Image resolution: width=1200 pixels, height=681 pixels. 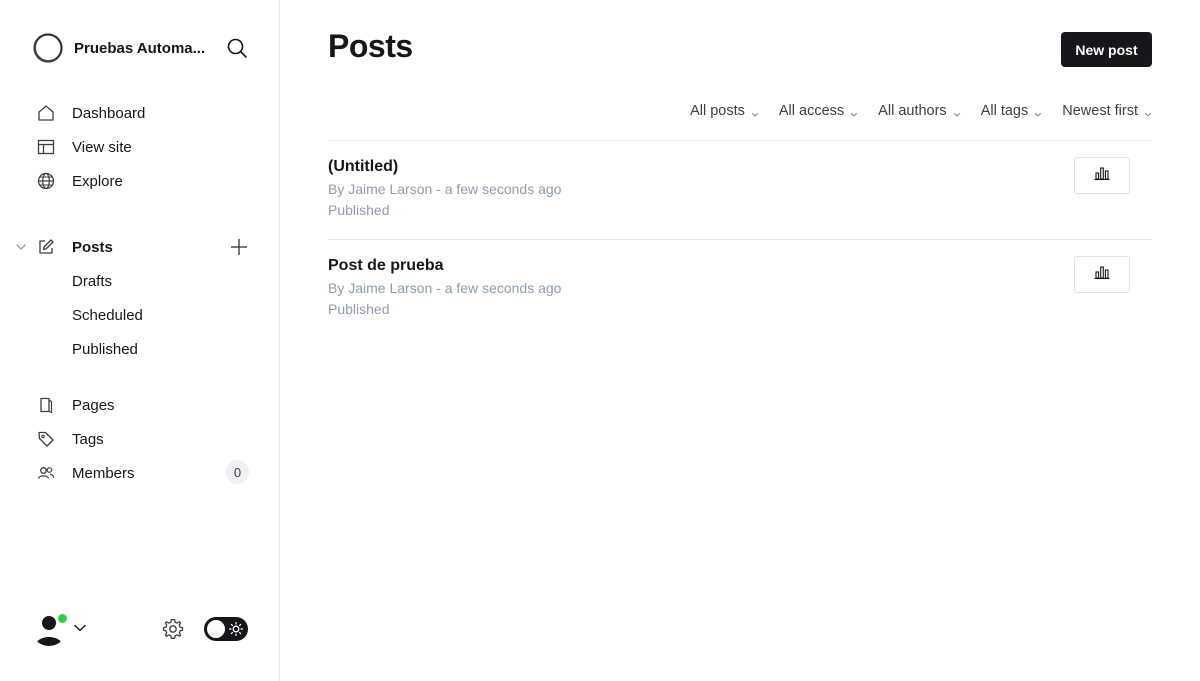 I want to click on filter-author-select: All authors, so click(x=919, y=111).